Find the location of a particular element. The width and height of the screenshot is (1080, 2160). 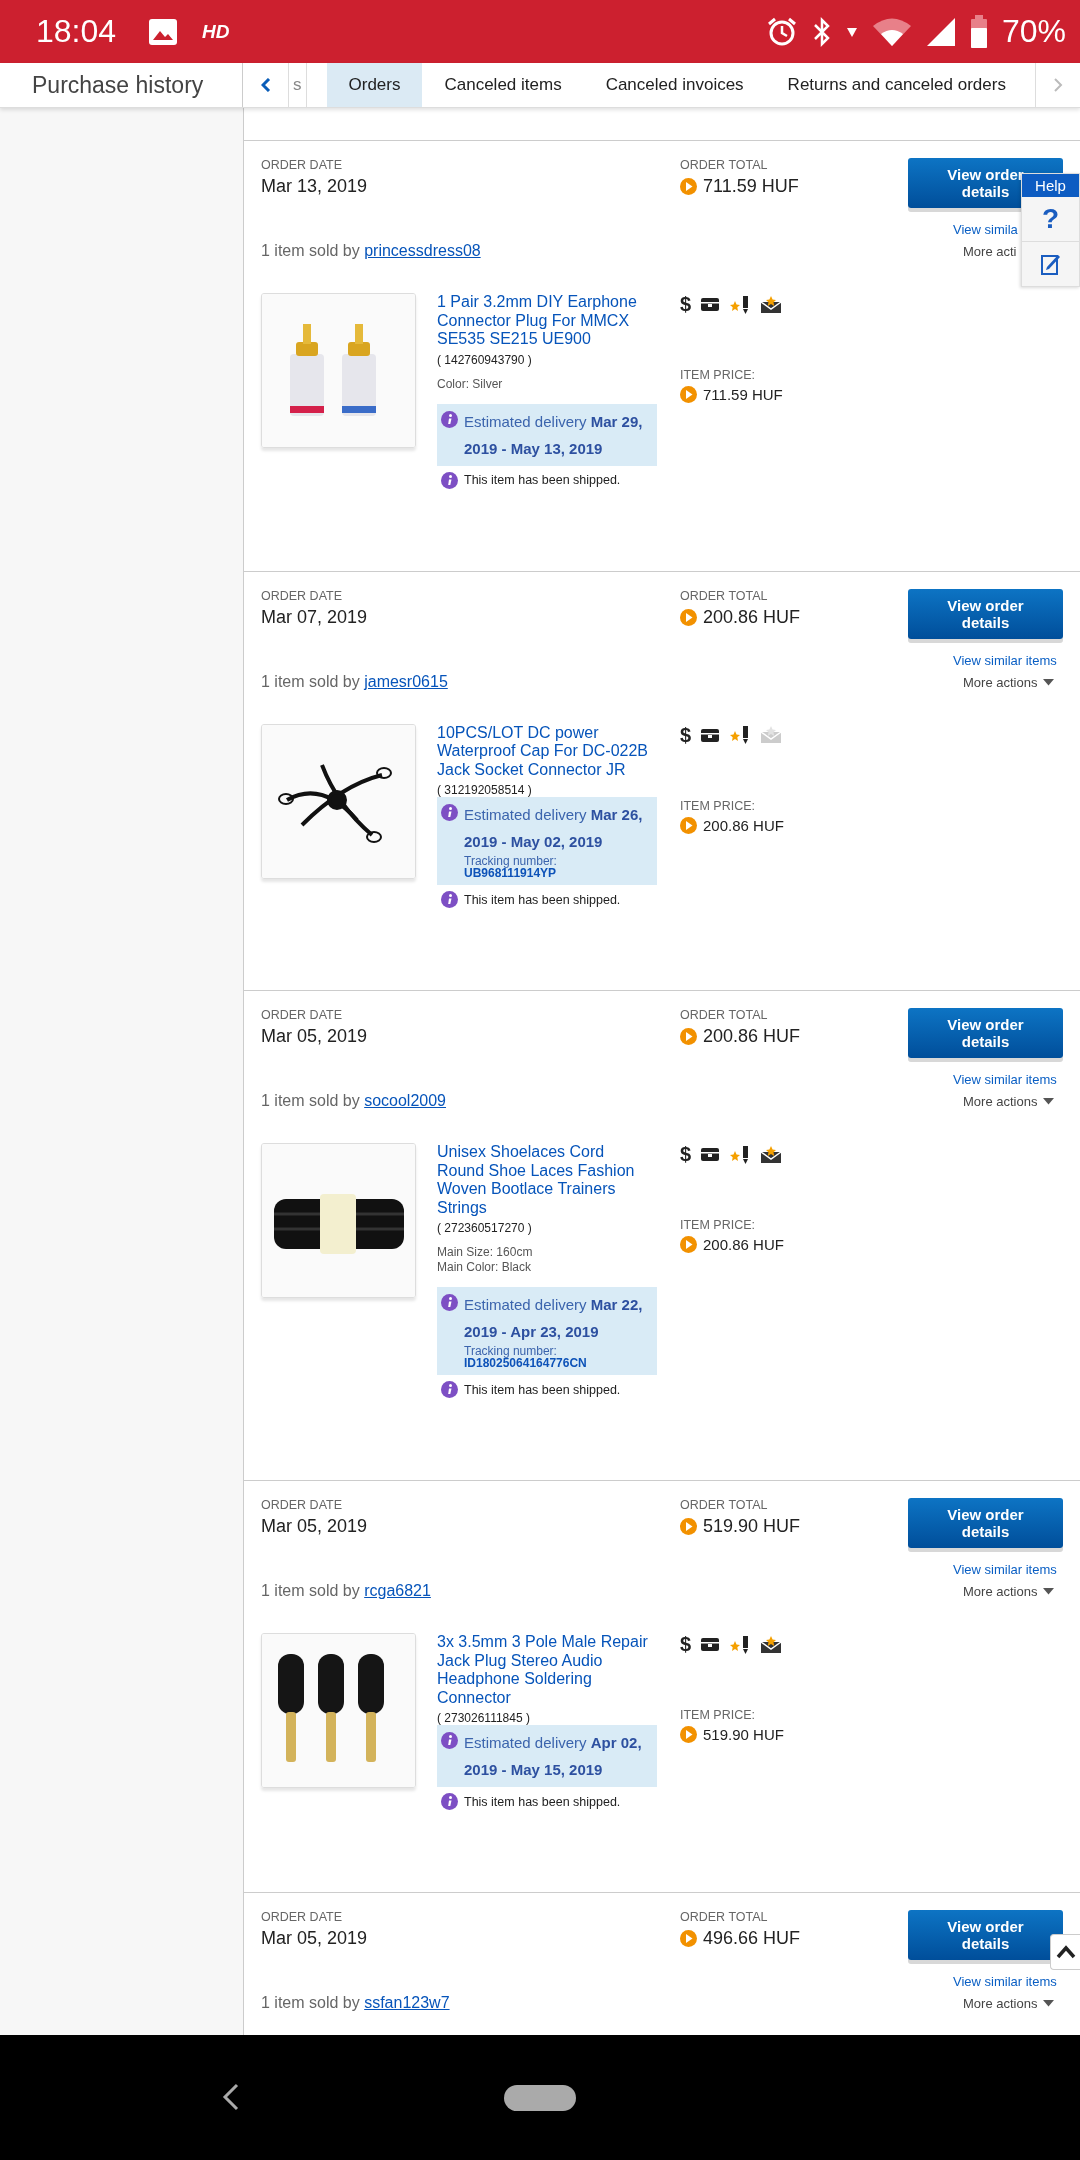

hd-label: HD is located at coordinates (216, 31).